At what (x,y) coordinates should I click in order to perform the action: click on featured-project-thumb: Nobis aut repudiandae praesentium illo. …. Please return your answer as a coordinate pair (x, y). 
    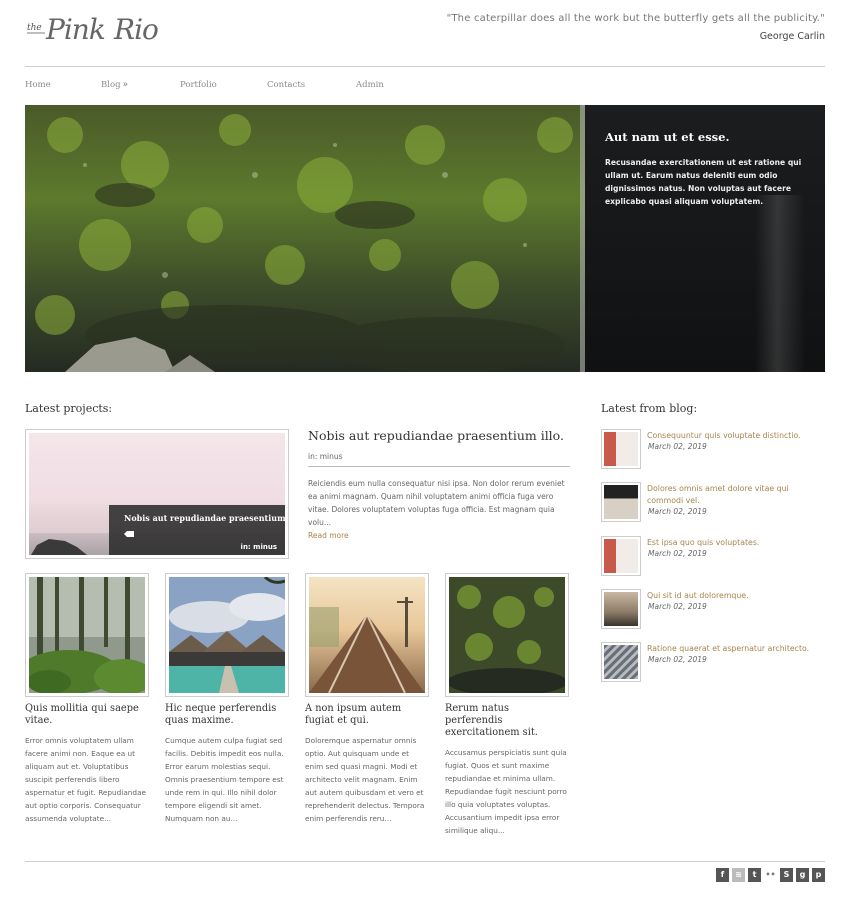
    Looking at the image, I should click on (157, 494).